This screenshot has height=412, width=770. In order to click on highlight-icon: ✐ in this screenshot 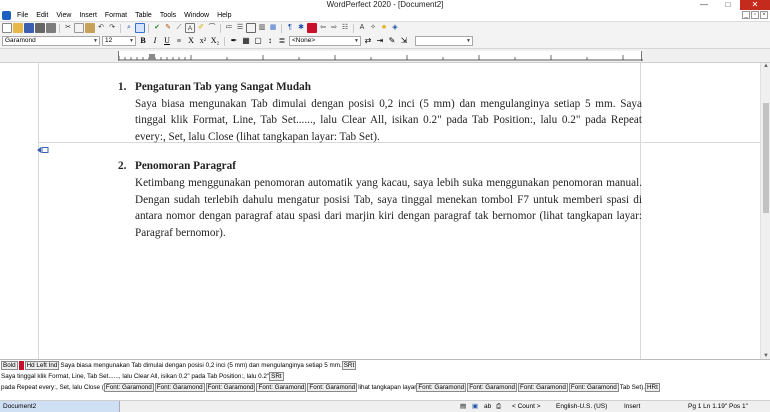, I will do `click(201, 28)`.